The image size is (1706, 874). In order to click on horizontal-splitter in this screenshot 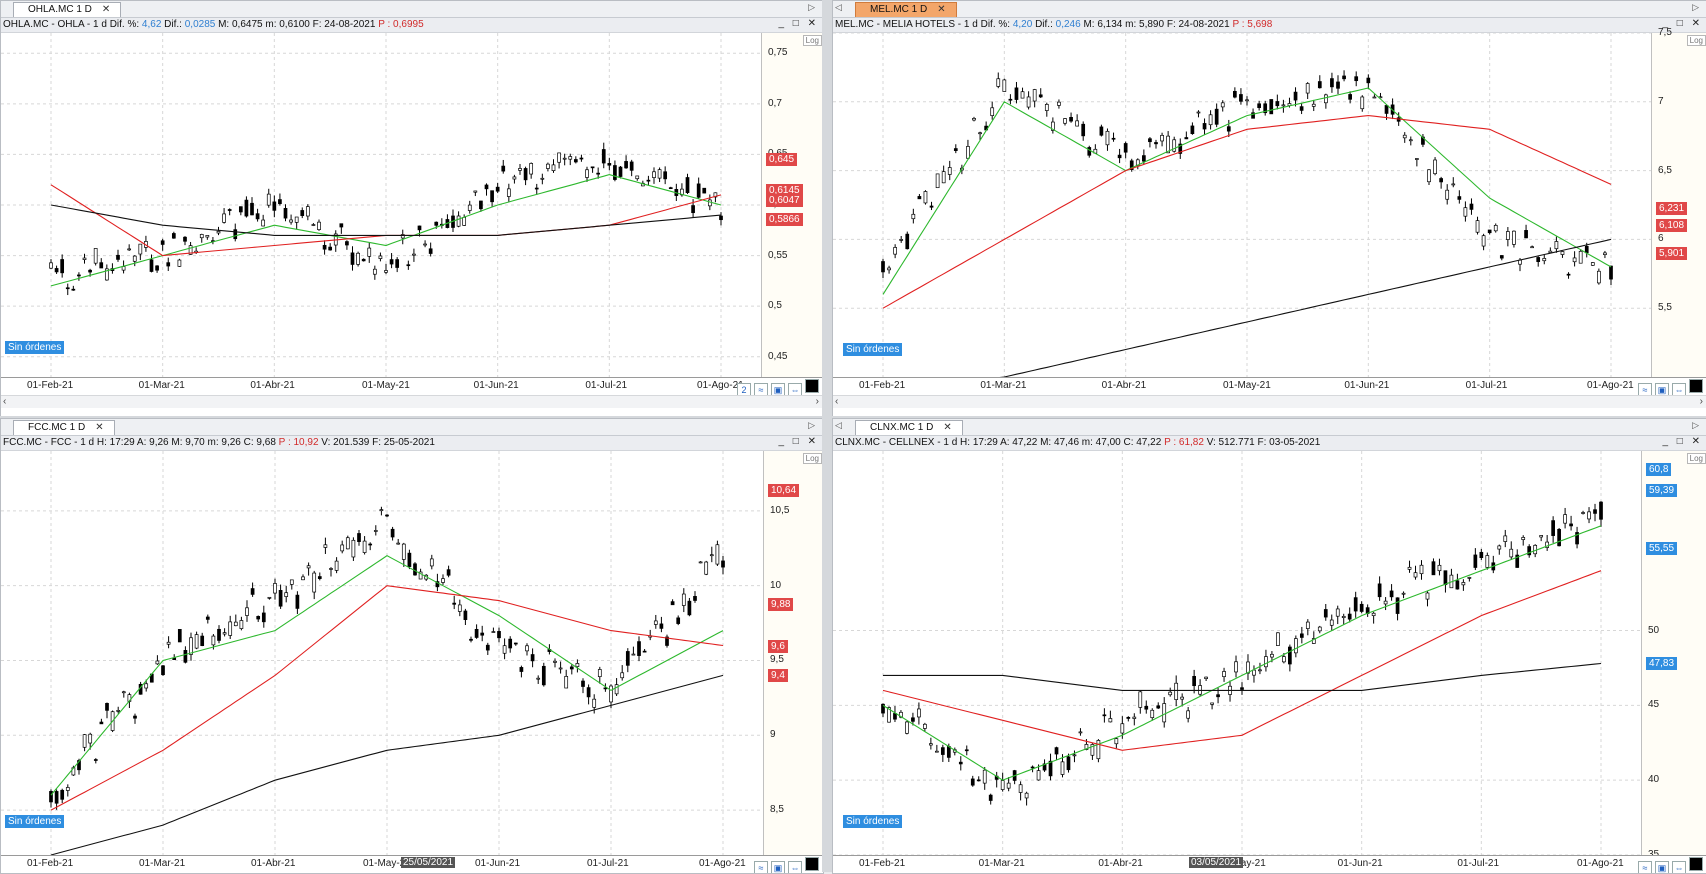, I will do `click(853, 417)`.